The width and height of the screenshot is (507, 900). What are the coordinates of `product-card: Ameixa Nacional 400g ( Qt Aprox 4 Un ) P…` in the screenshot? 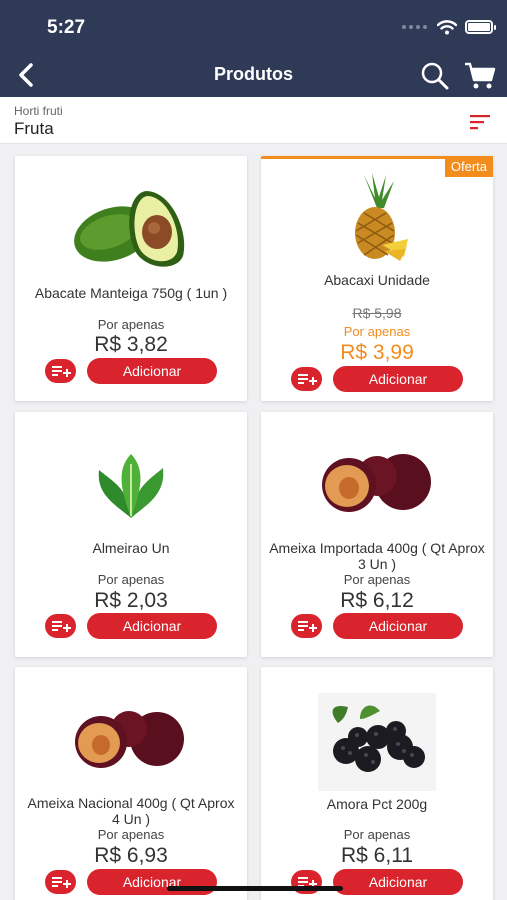 It's located at (131, 783).